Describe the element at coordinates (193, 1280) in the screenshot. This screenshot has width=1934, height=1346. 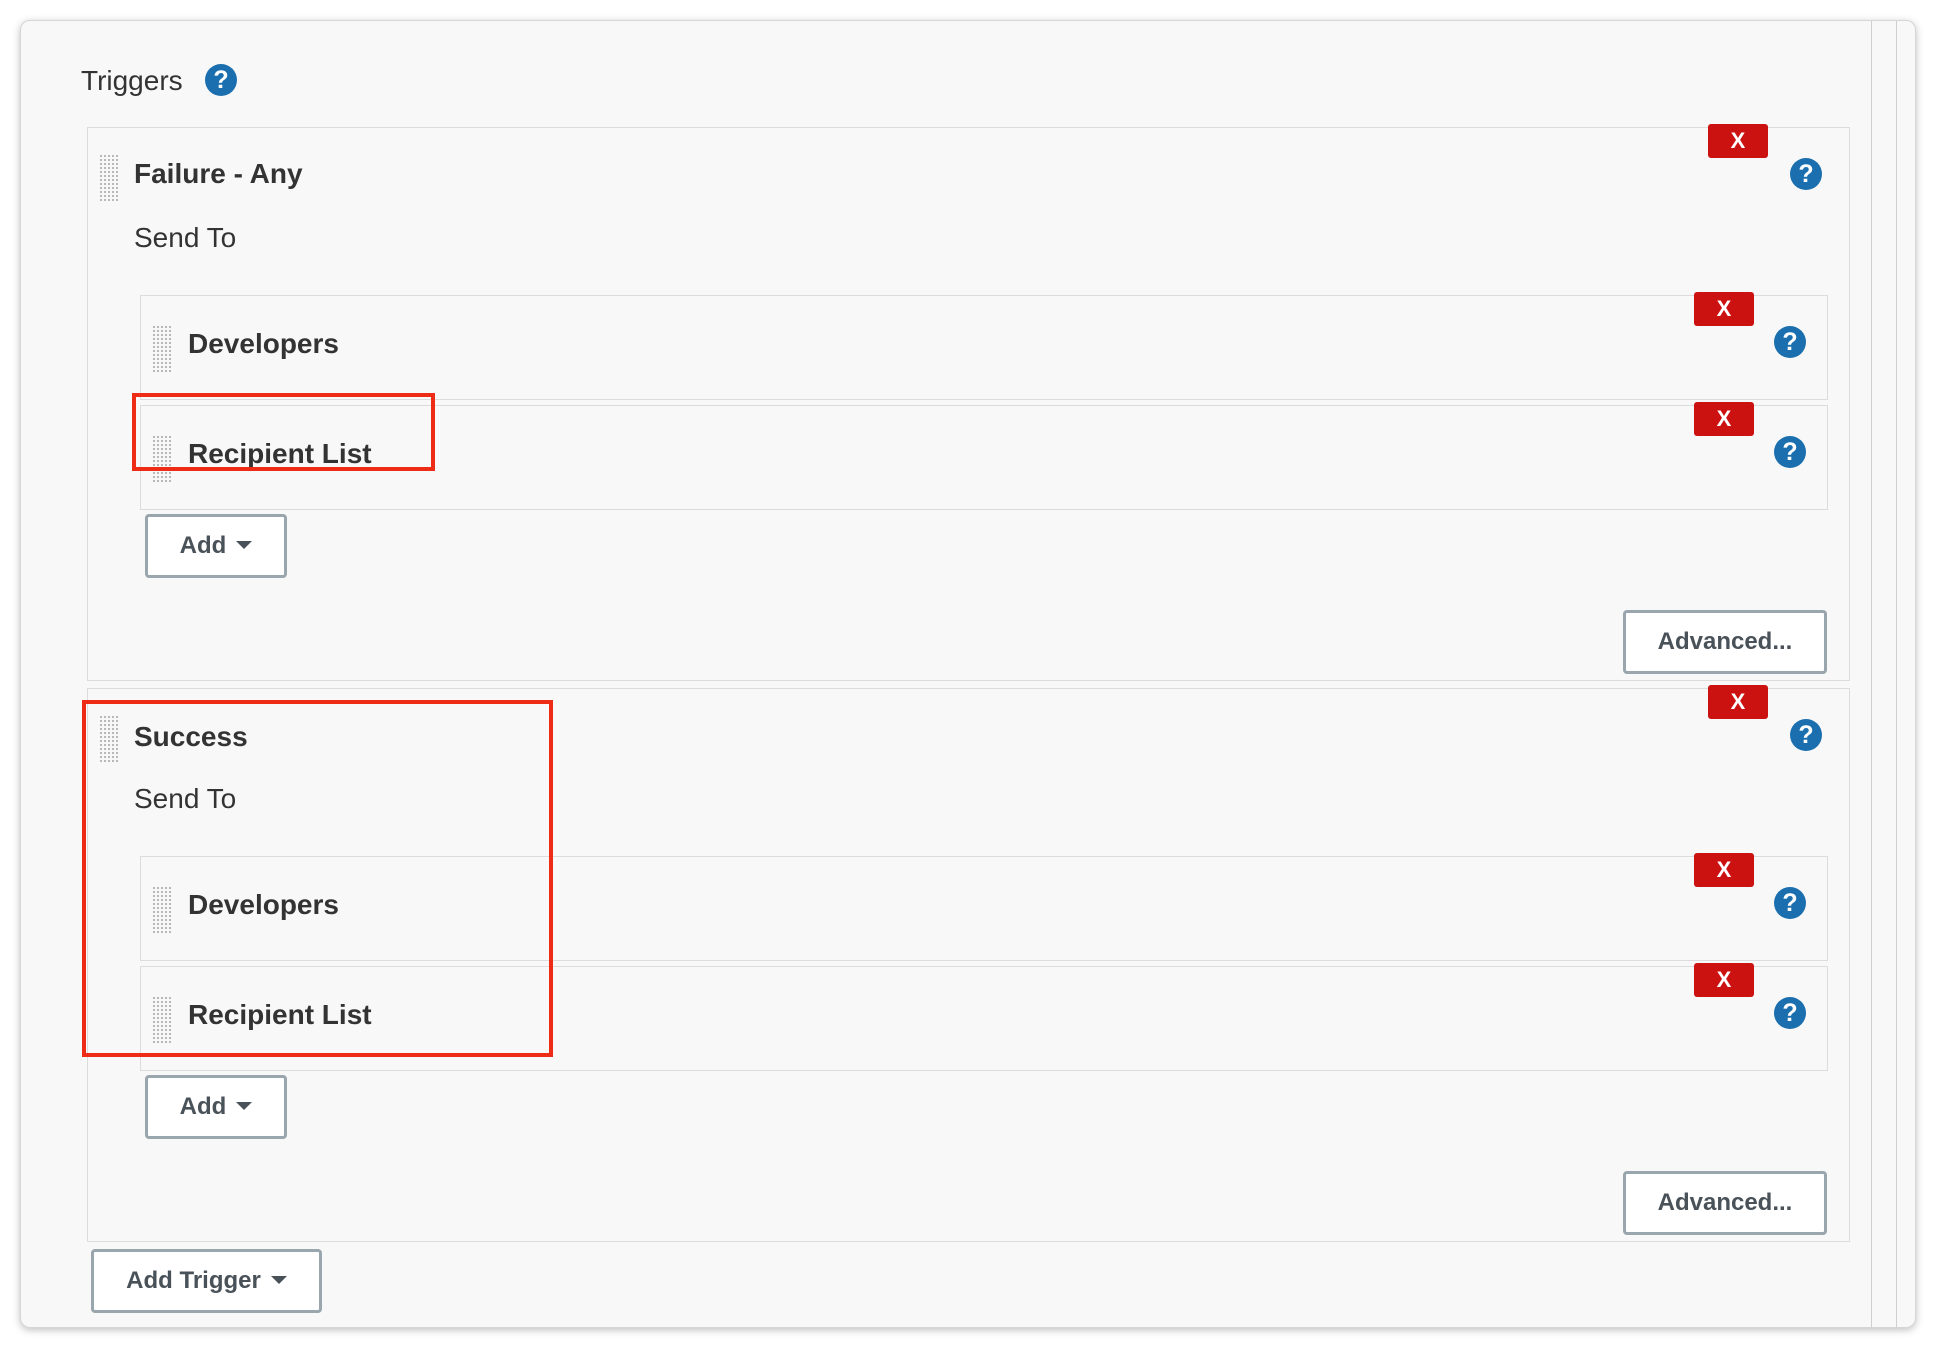
I see `add-trigger-label: Add Trigger` at that location.